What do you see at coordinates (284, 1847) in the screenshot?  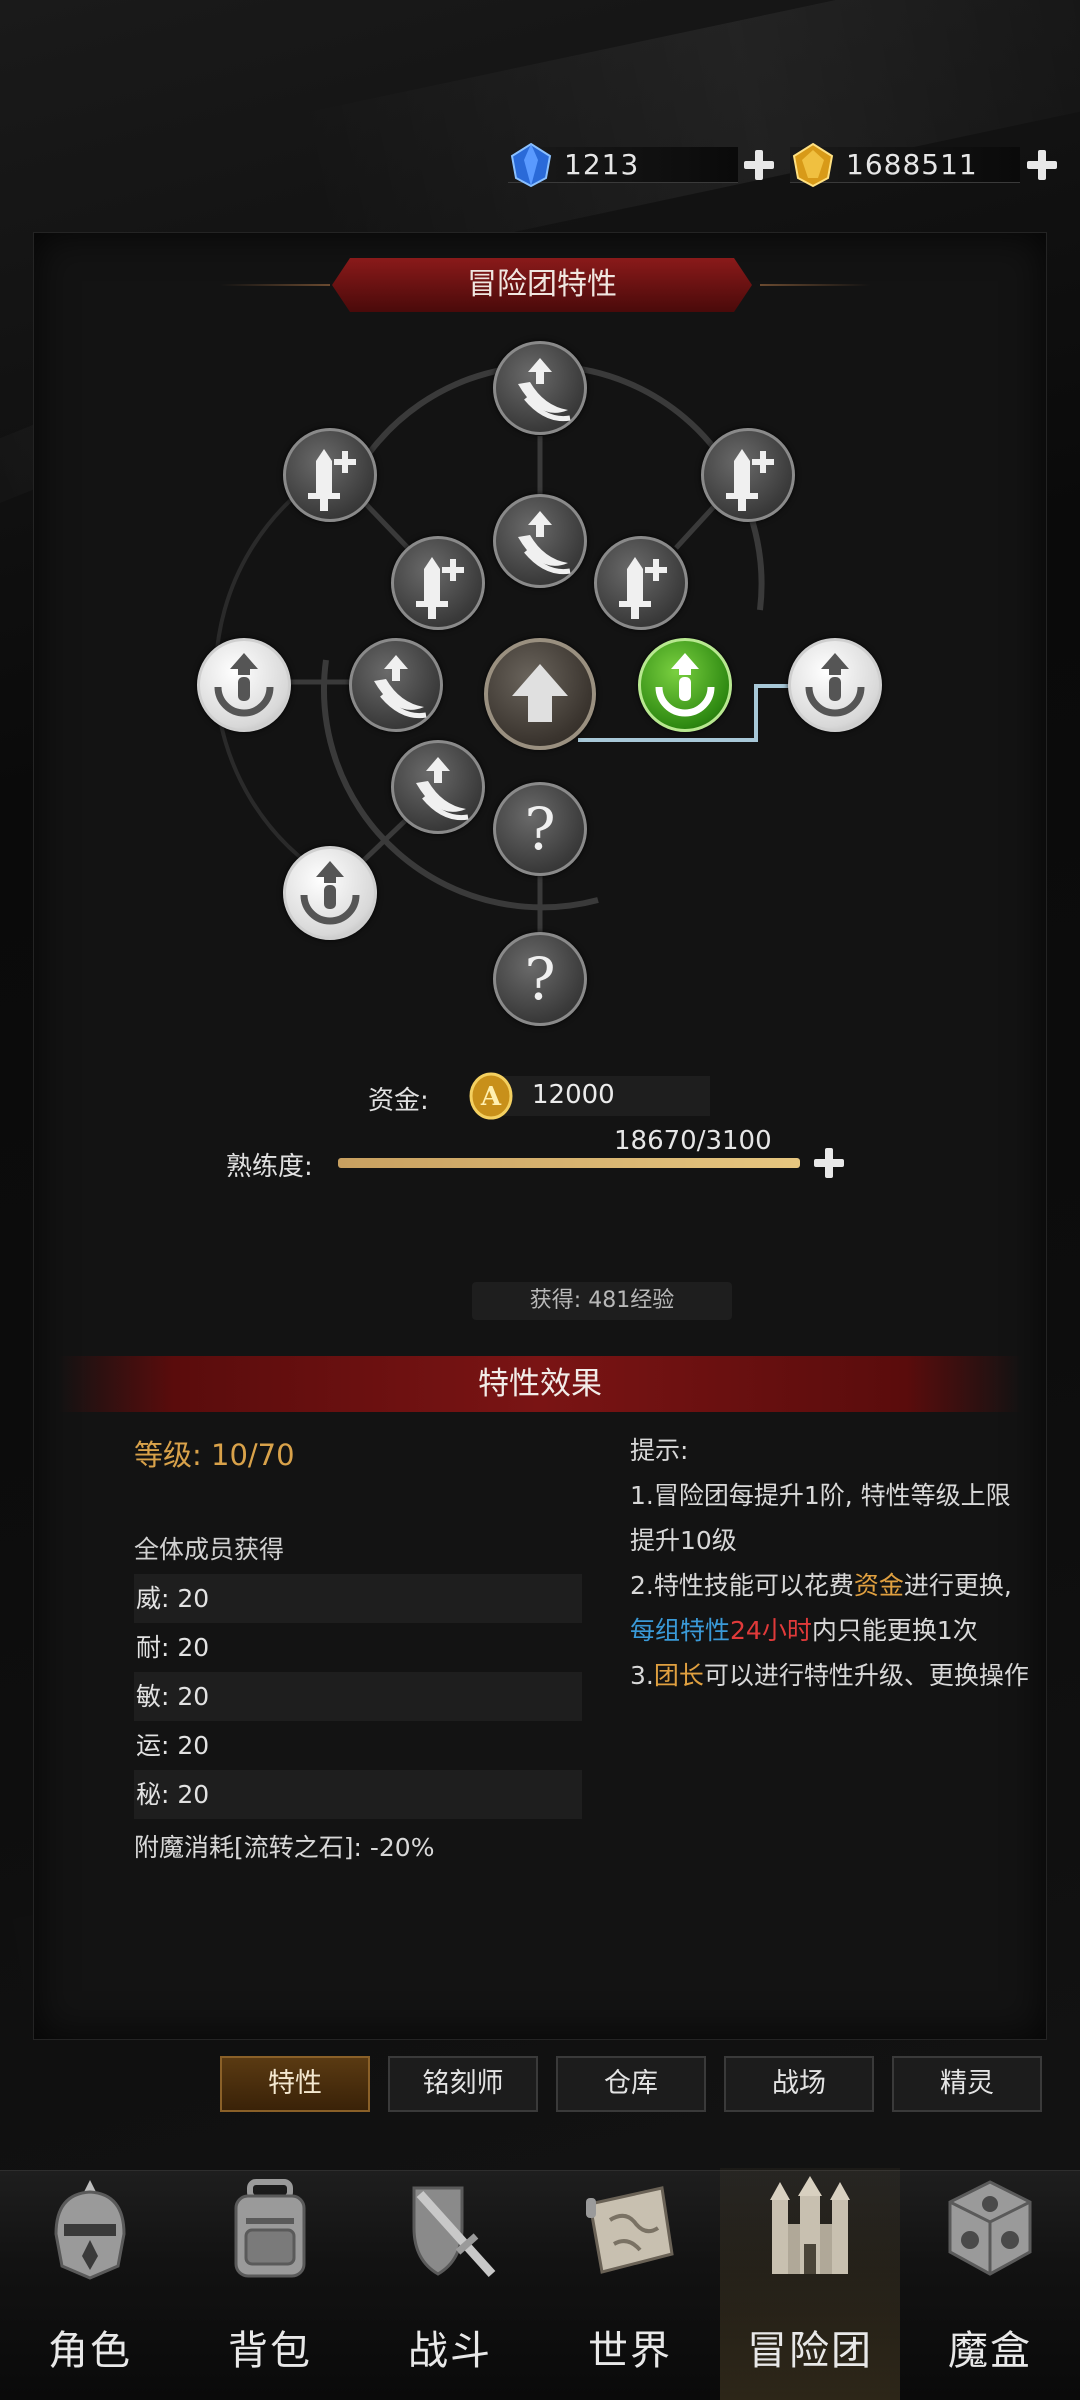 I see `enchant-cost: 附魔消耗[流转之石]: -20%` at bounding box center [284, 1847].